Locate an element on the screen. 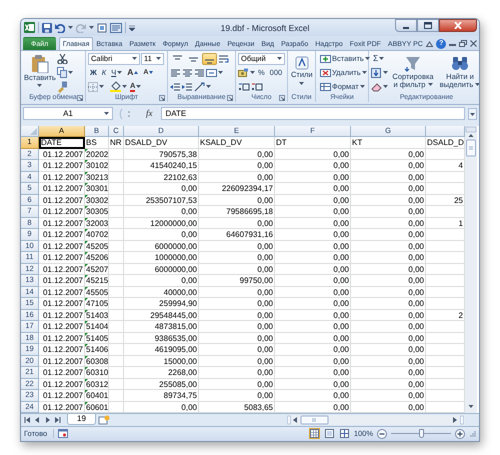  autosum-button: Σ is located at coordinates (378, 58).